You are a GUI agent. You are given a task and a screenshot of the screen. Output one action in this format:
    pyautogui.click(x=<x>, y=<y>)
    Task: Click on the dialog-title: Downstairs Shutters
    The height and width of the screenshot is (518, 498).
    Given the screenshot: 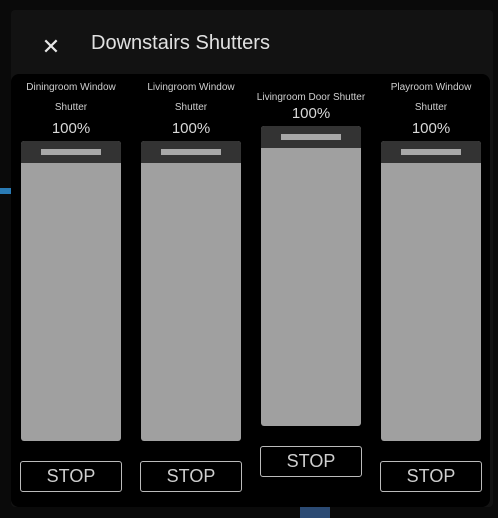 What is the action you would take?
    pyautogui.click(x=180, y=43)
    